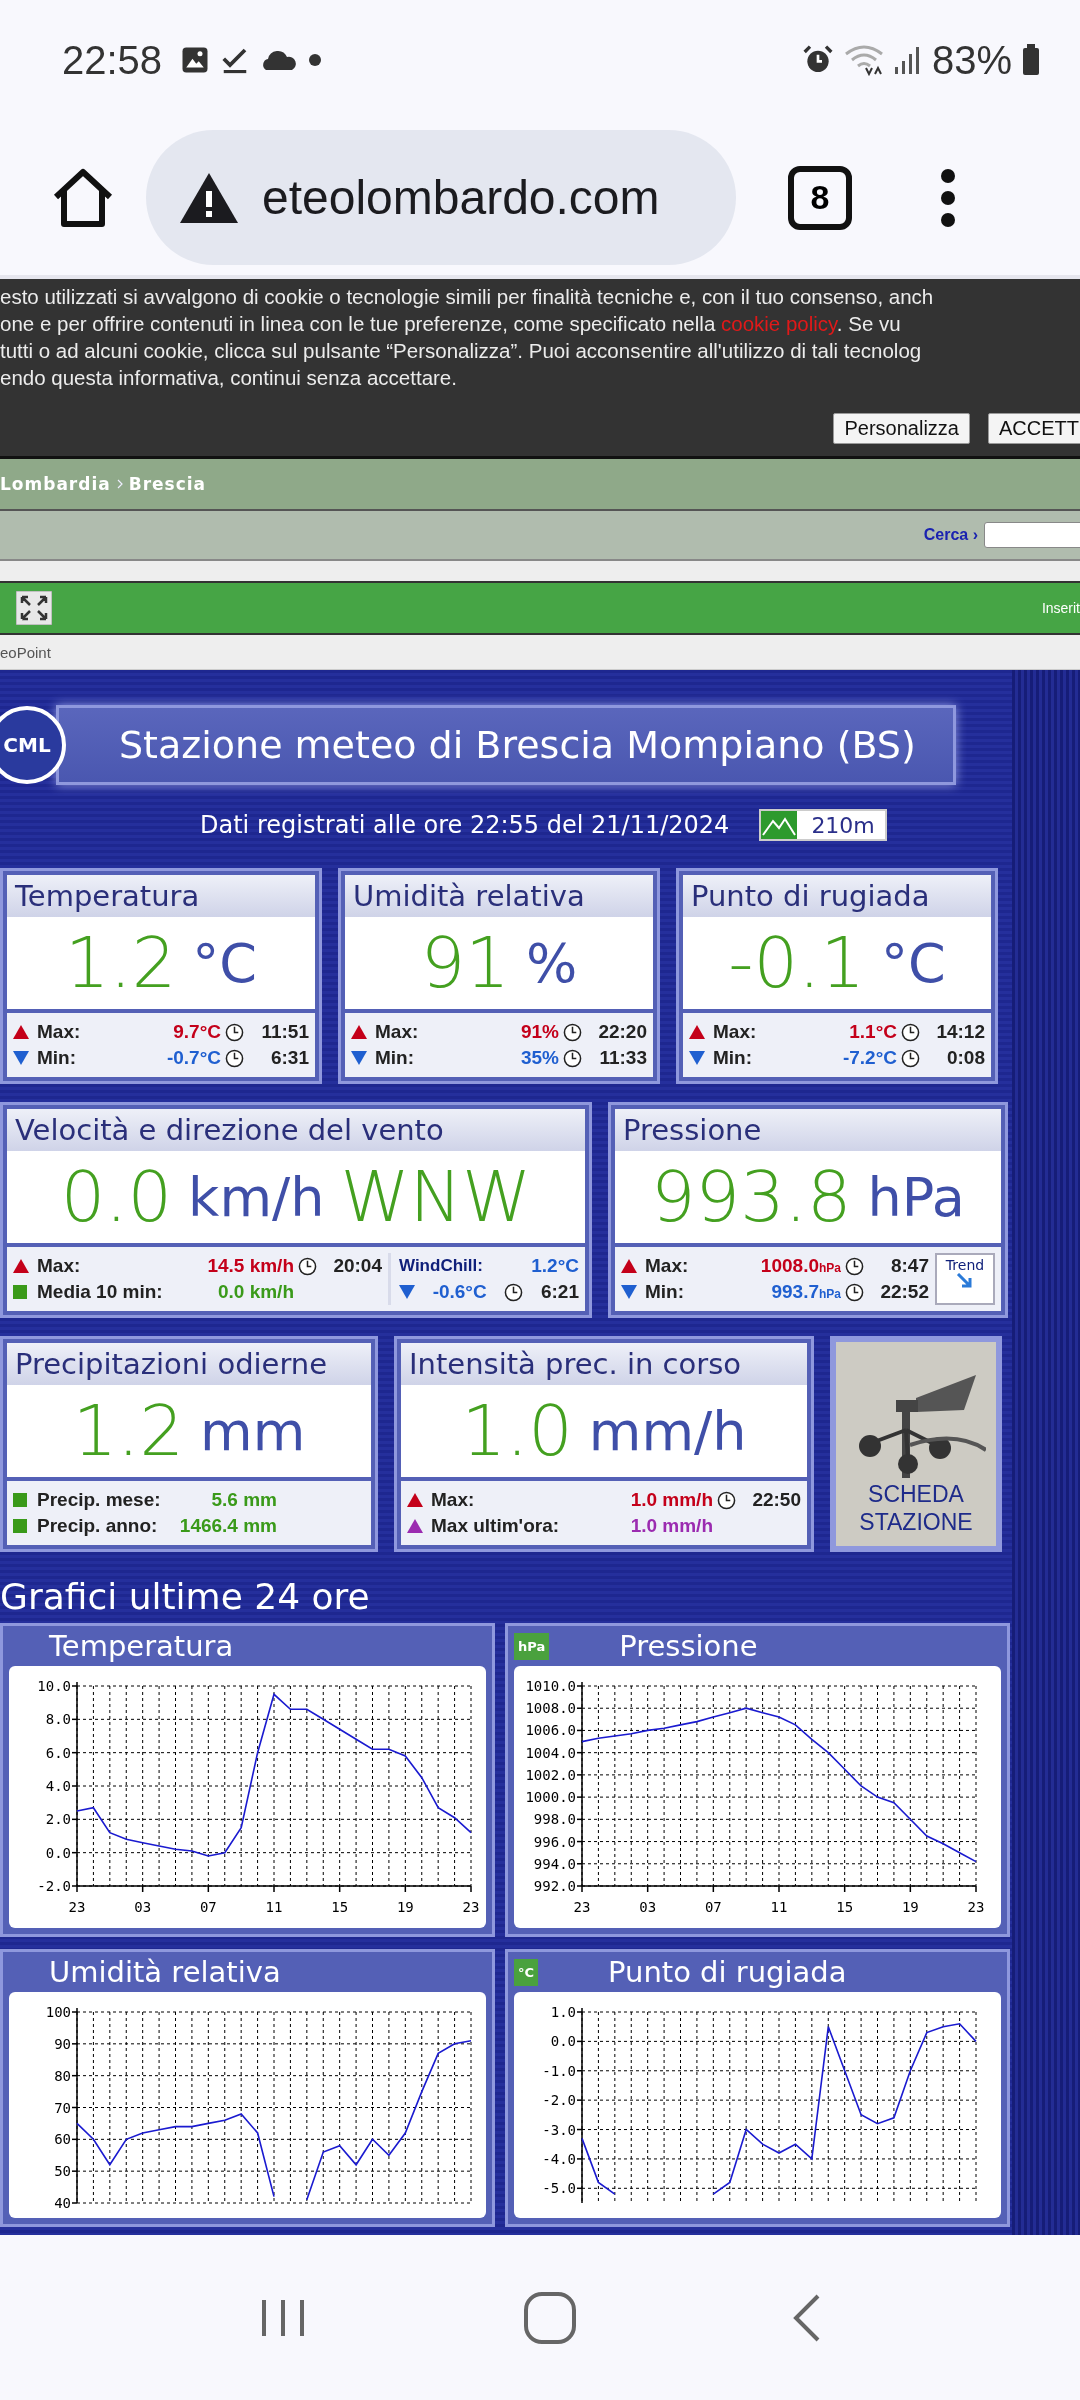  I want to click on y-tick-label: 994.0, so click(554, 1863).